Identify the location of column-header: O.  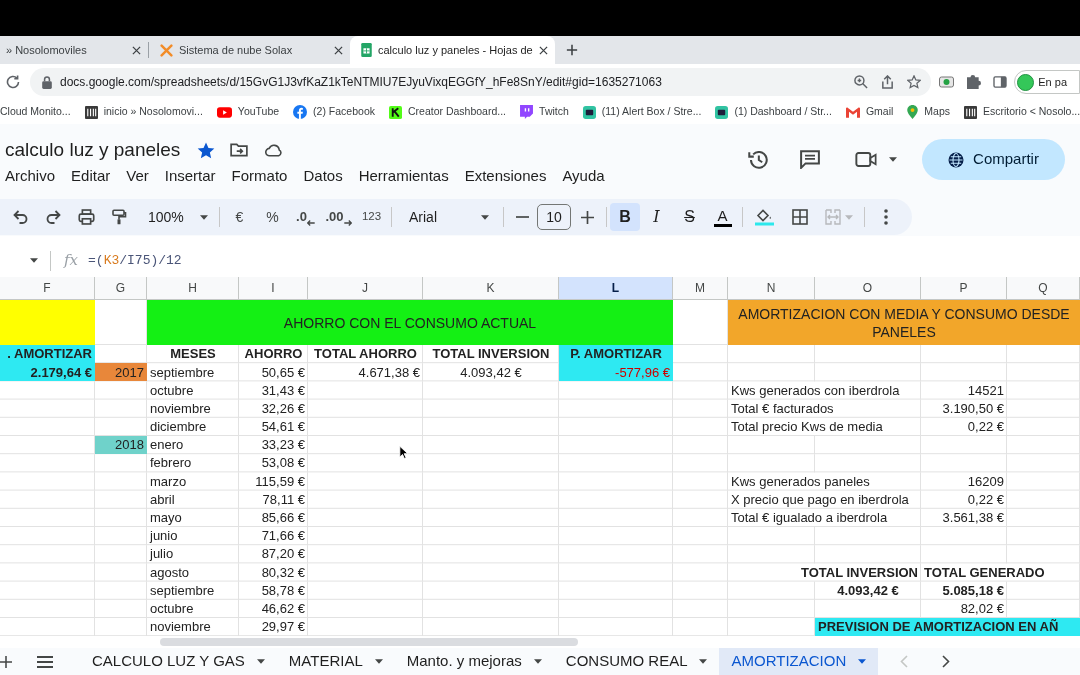
(868, 288).